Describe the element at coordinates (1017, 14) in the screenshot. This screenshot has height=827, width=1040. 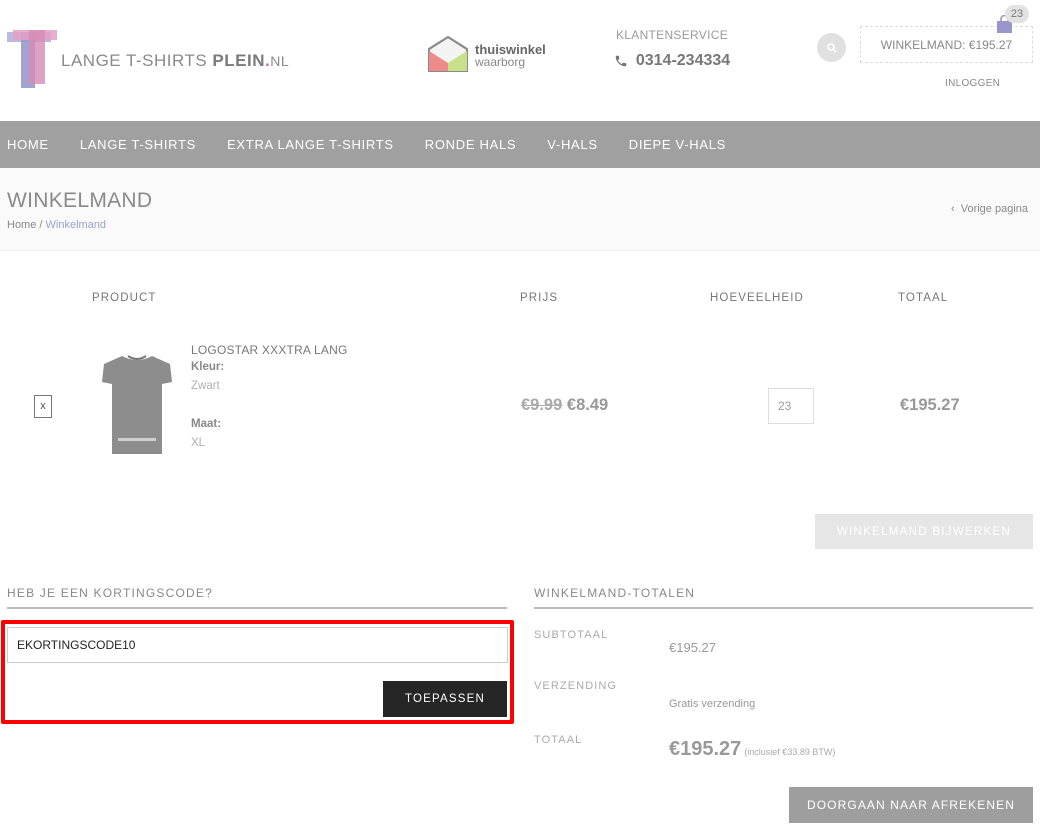
I see `cart-count-badge: 23` at that location.